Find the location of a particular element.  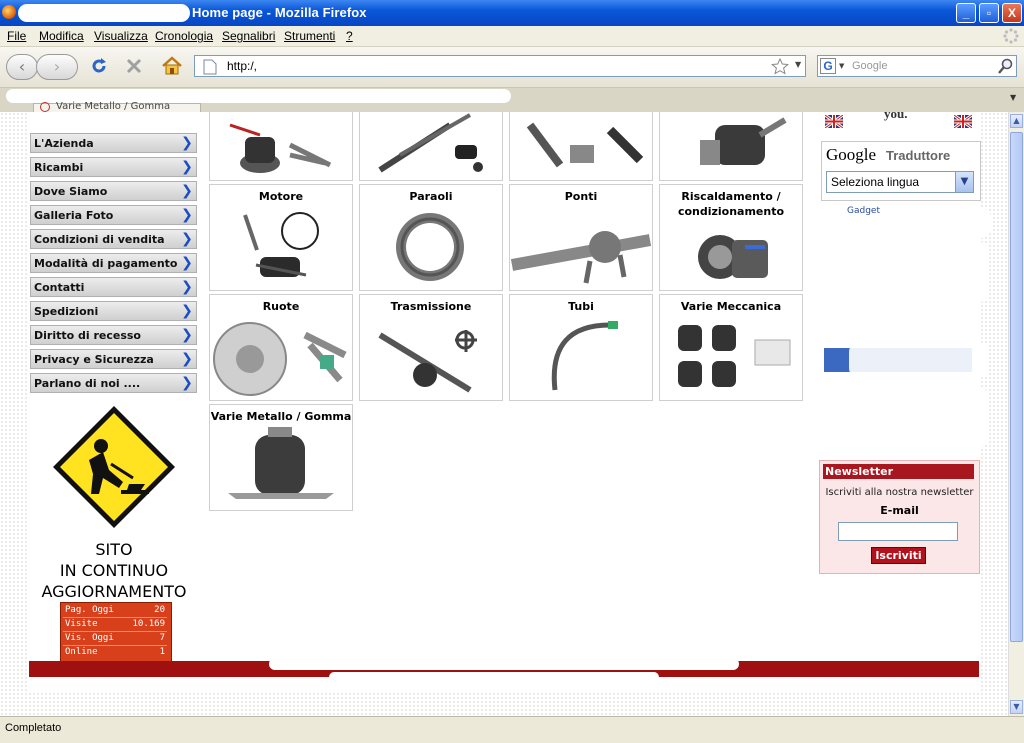

reload-icon is located at coordinates (99, 66).